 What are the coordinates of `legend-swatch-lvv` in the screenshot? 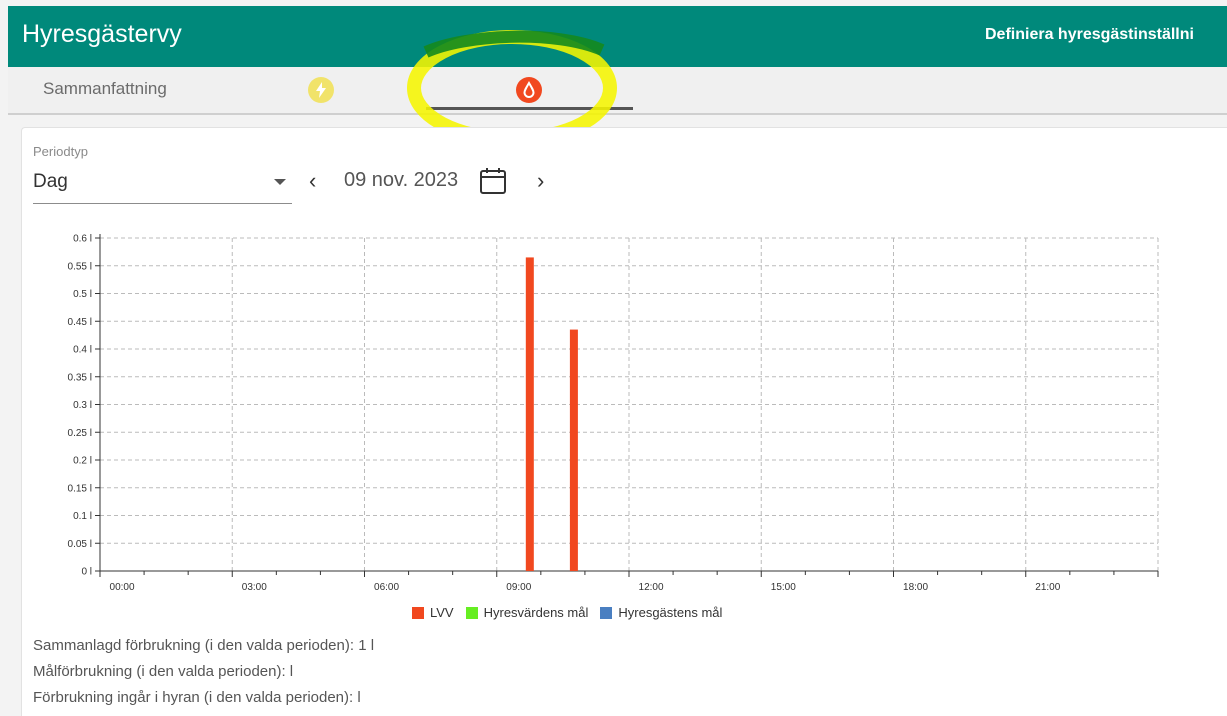 It's located at (418, 612).